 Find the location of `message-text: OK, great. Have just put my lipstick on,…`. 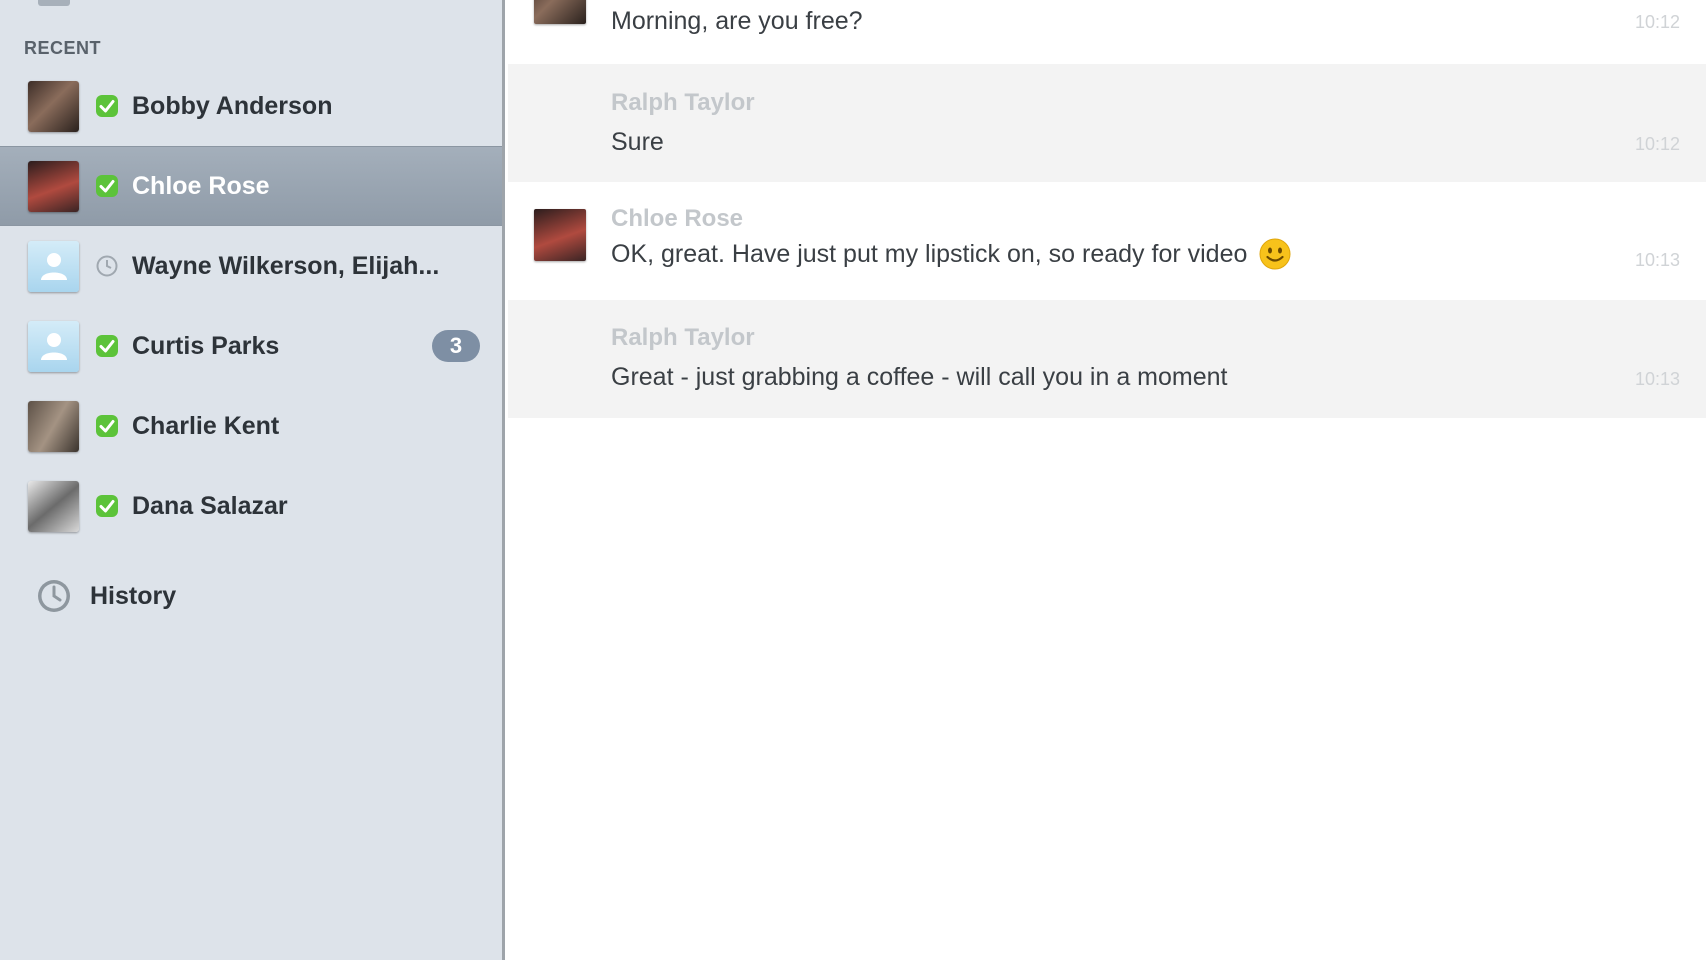

message-text: OK, great. Have just put my lipstick on,… is located at coordinates (951, 254).